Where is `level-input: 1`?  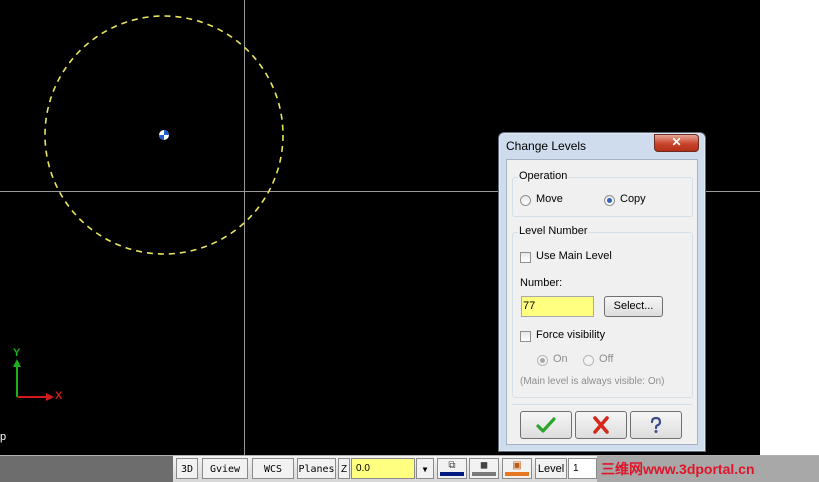
level-input: 1 is located at coordinates (582, 468).